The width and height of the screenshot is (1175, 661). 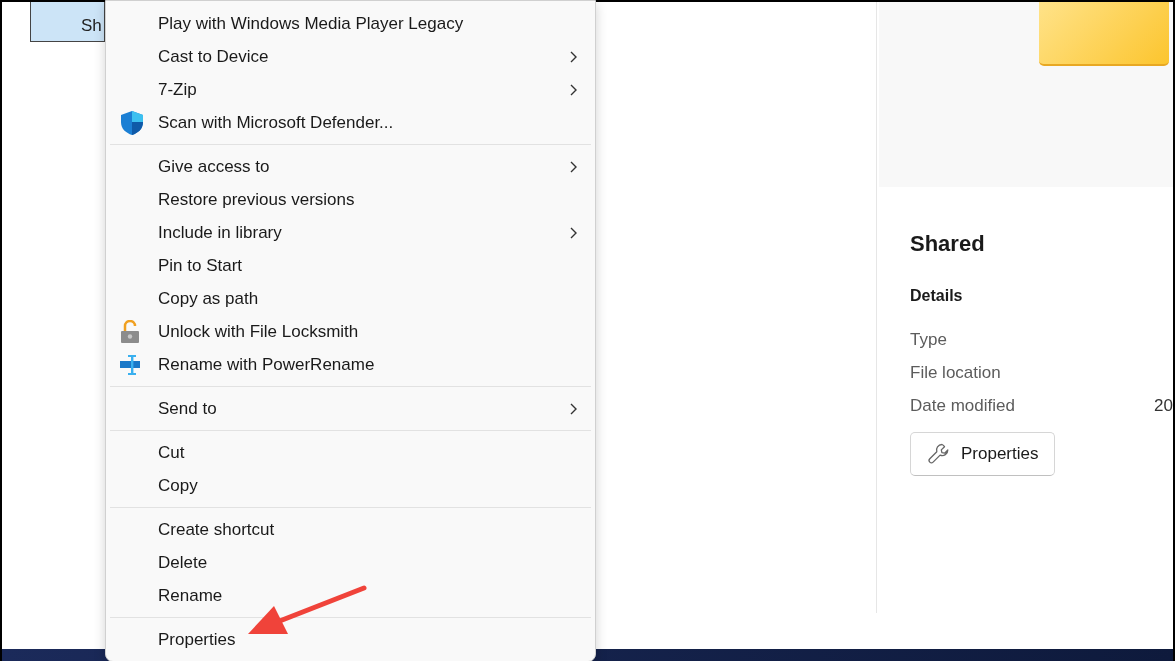 What do you see at coordinates (350, 199) in the screenshot?
I see `menu-item: Restore previous versions` at bounding box center [350, 199].